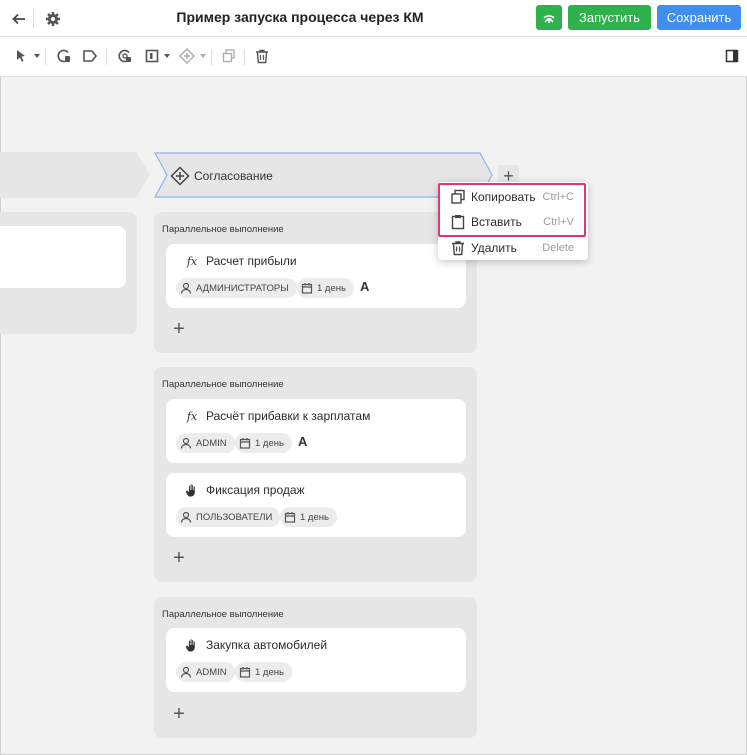 This screenshot has height=755, width=747. I want to click on pointer-dropdown-icon, so click(37, 56).